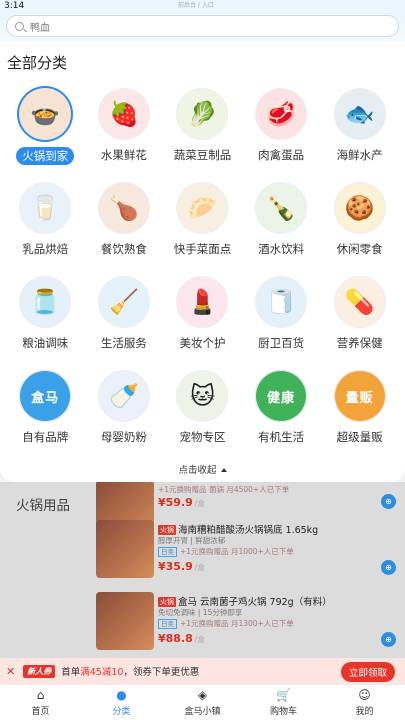 The height and width of the screenshot is (720, 405). Describe the element at coordinates (121, 695) in the screenshot. I see `category-icon: ●` at that location.